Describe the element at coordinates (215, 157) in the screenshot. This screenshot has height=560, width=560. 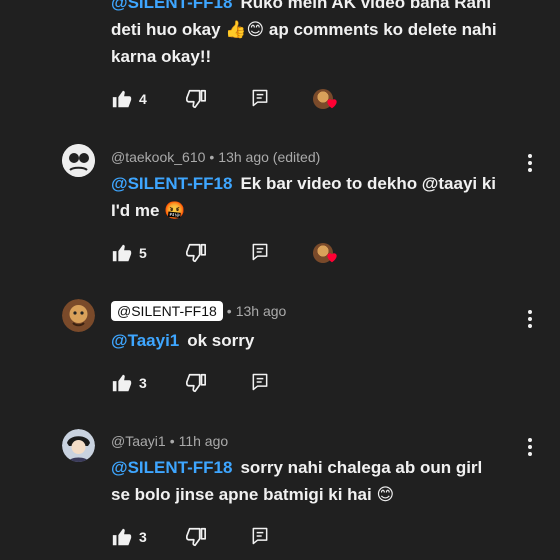
I see `comment-meta: @taekook_610 • 13h ago (edited)` at that location.